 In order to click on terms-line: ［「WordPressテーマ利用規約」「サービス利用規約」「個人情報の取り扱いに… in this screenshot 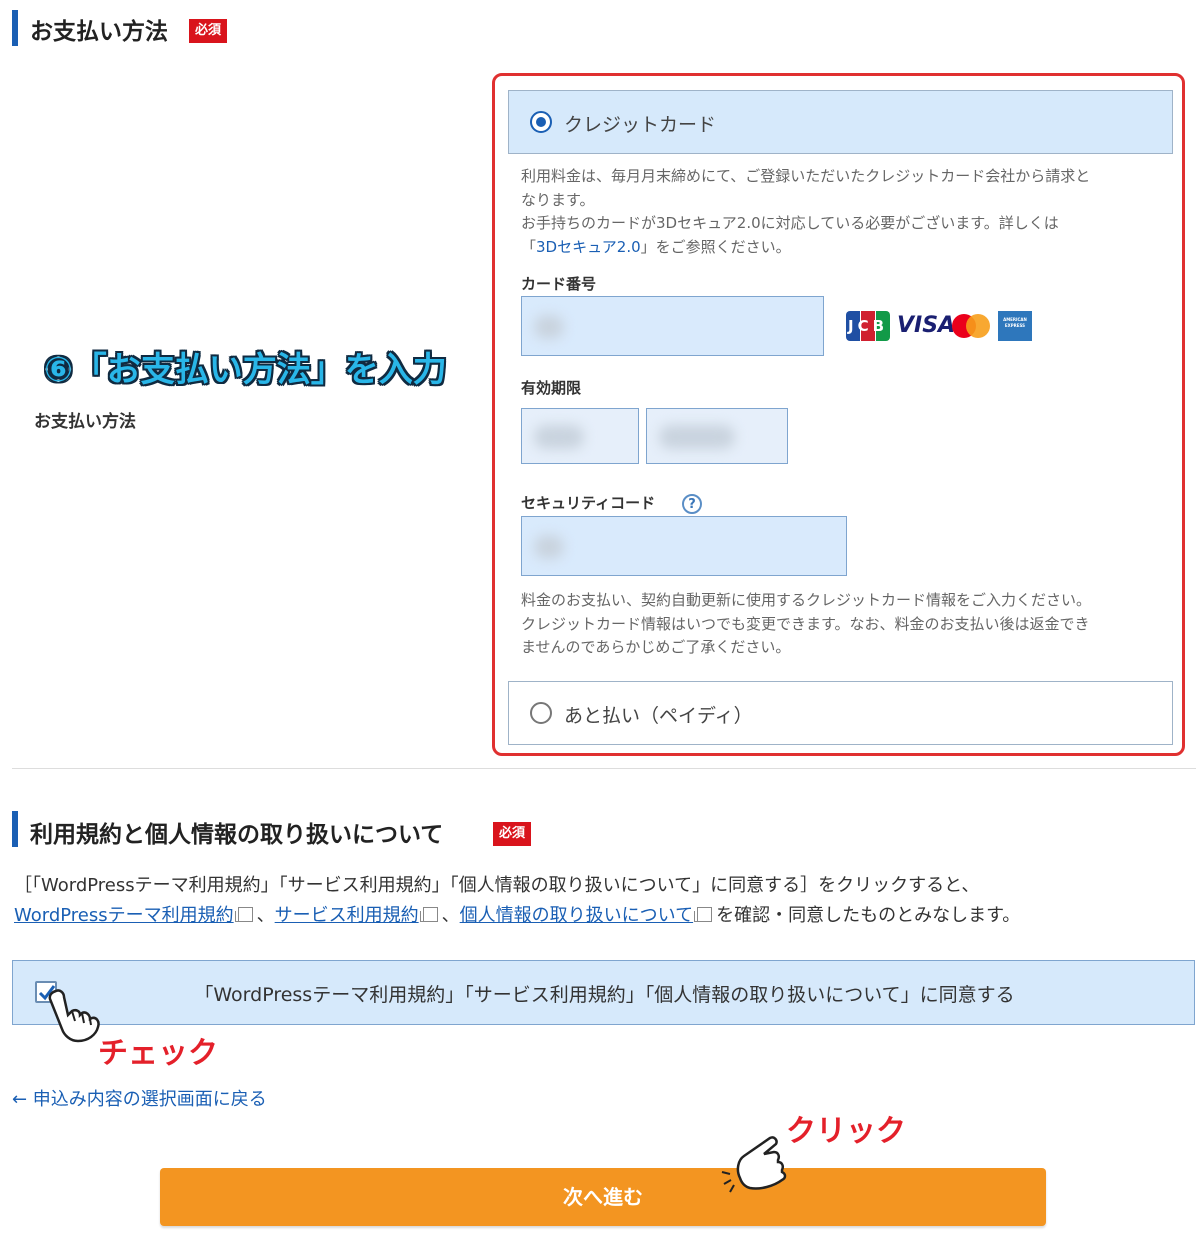, I will do `click(497, 885)`.